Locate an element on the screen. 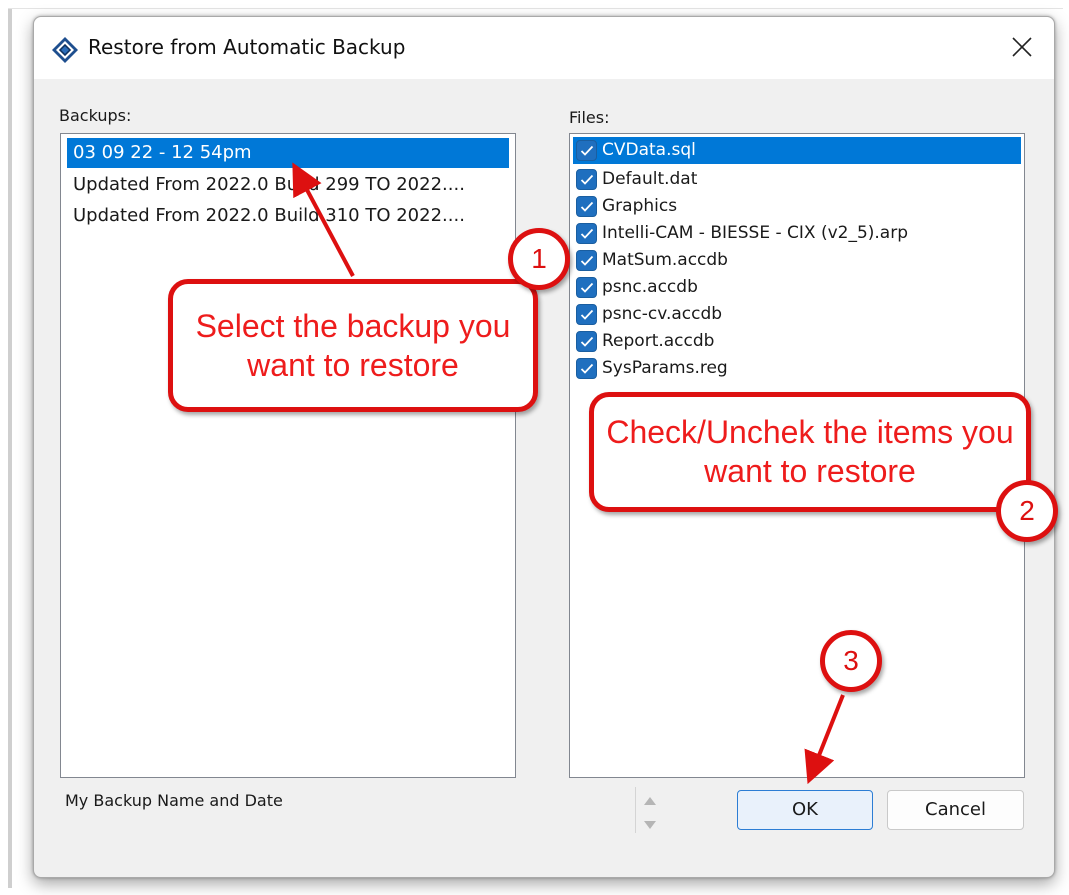 This screenshot has width=1069, height=895. backups-label: Backups: is located at coordinates (95, 115).